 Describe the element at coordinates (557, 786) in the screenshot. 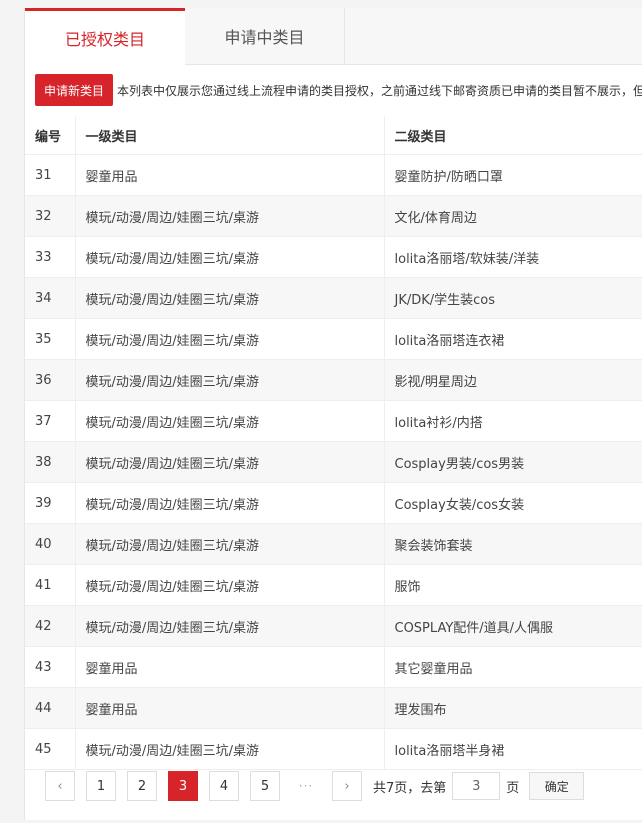

I see `confirm-goto-button: 确定` at that location.